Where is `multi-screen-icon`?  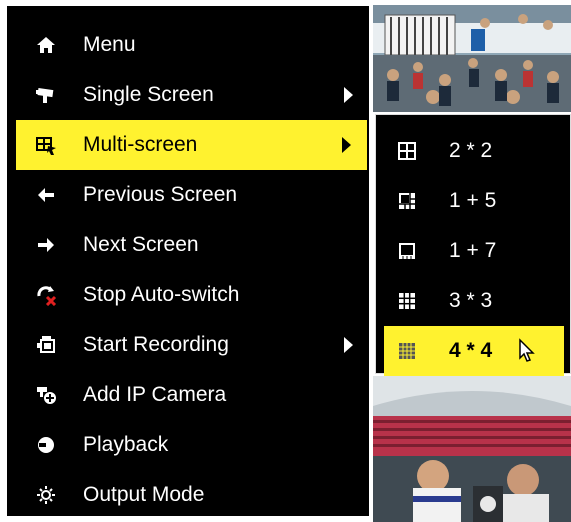 multi-screen-icon is located at coordinates (46, 146).